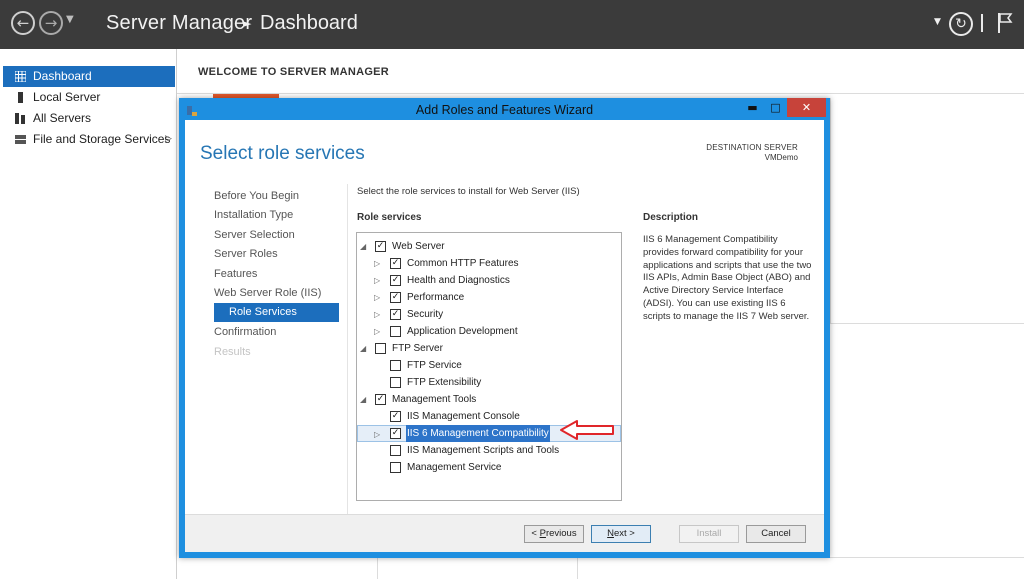 Image resolution: width=1024 pixels, height=580 pixels. I want to click on tree-item-iis-management-scripts: IIS Management Scripts and Tools, so click(489, 450).